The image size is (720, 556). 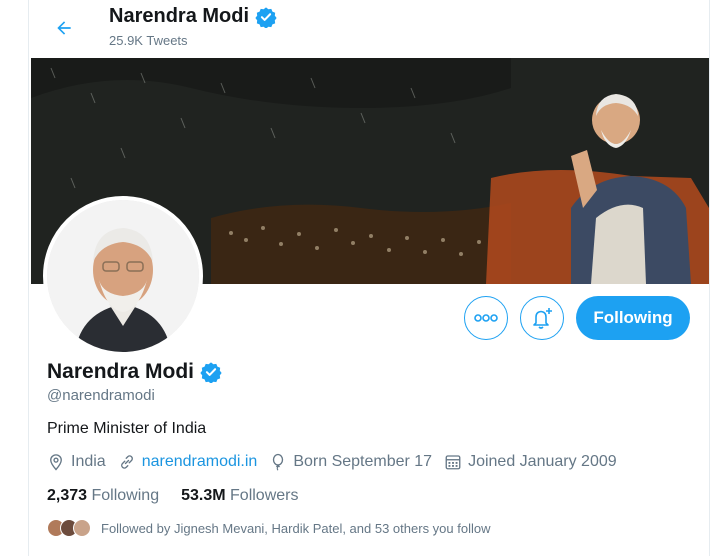 What do you see at coordinates (82, 528) in the screenshot?
I see `avatar` at bounding box center [82, 528].